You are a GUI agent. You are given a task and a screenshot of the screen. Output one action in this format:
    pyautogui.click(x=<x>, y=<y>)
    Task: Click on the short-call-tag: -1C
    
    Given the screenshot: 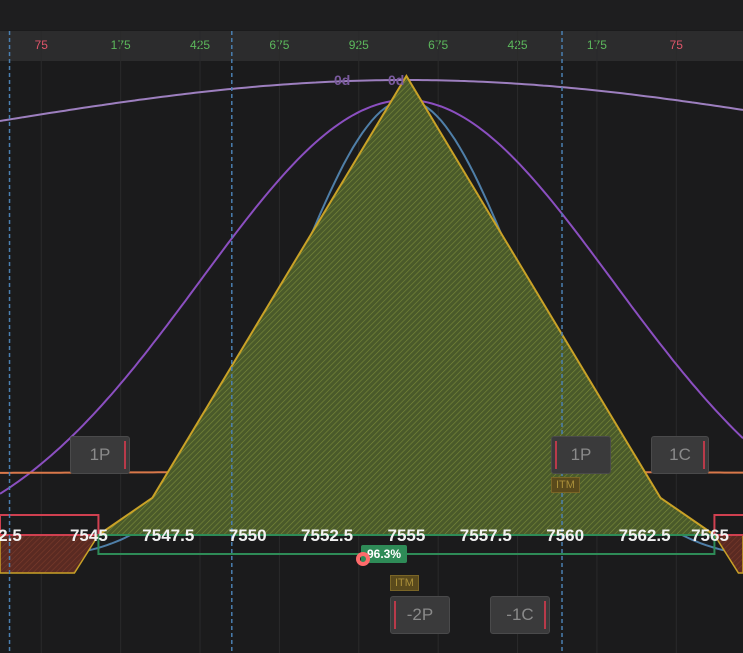 What is the action you would take?
    pyautogui.click(x=520, y=615)
    